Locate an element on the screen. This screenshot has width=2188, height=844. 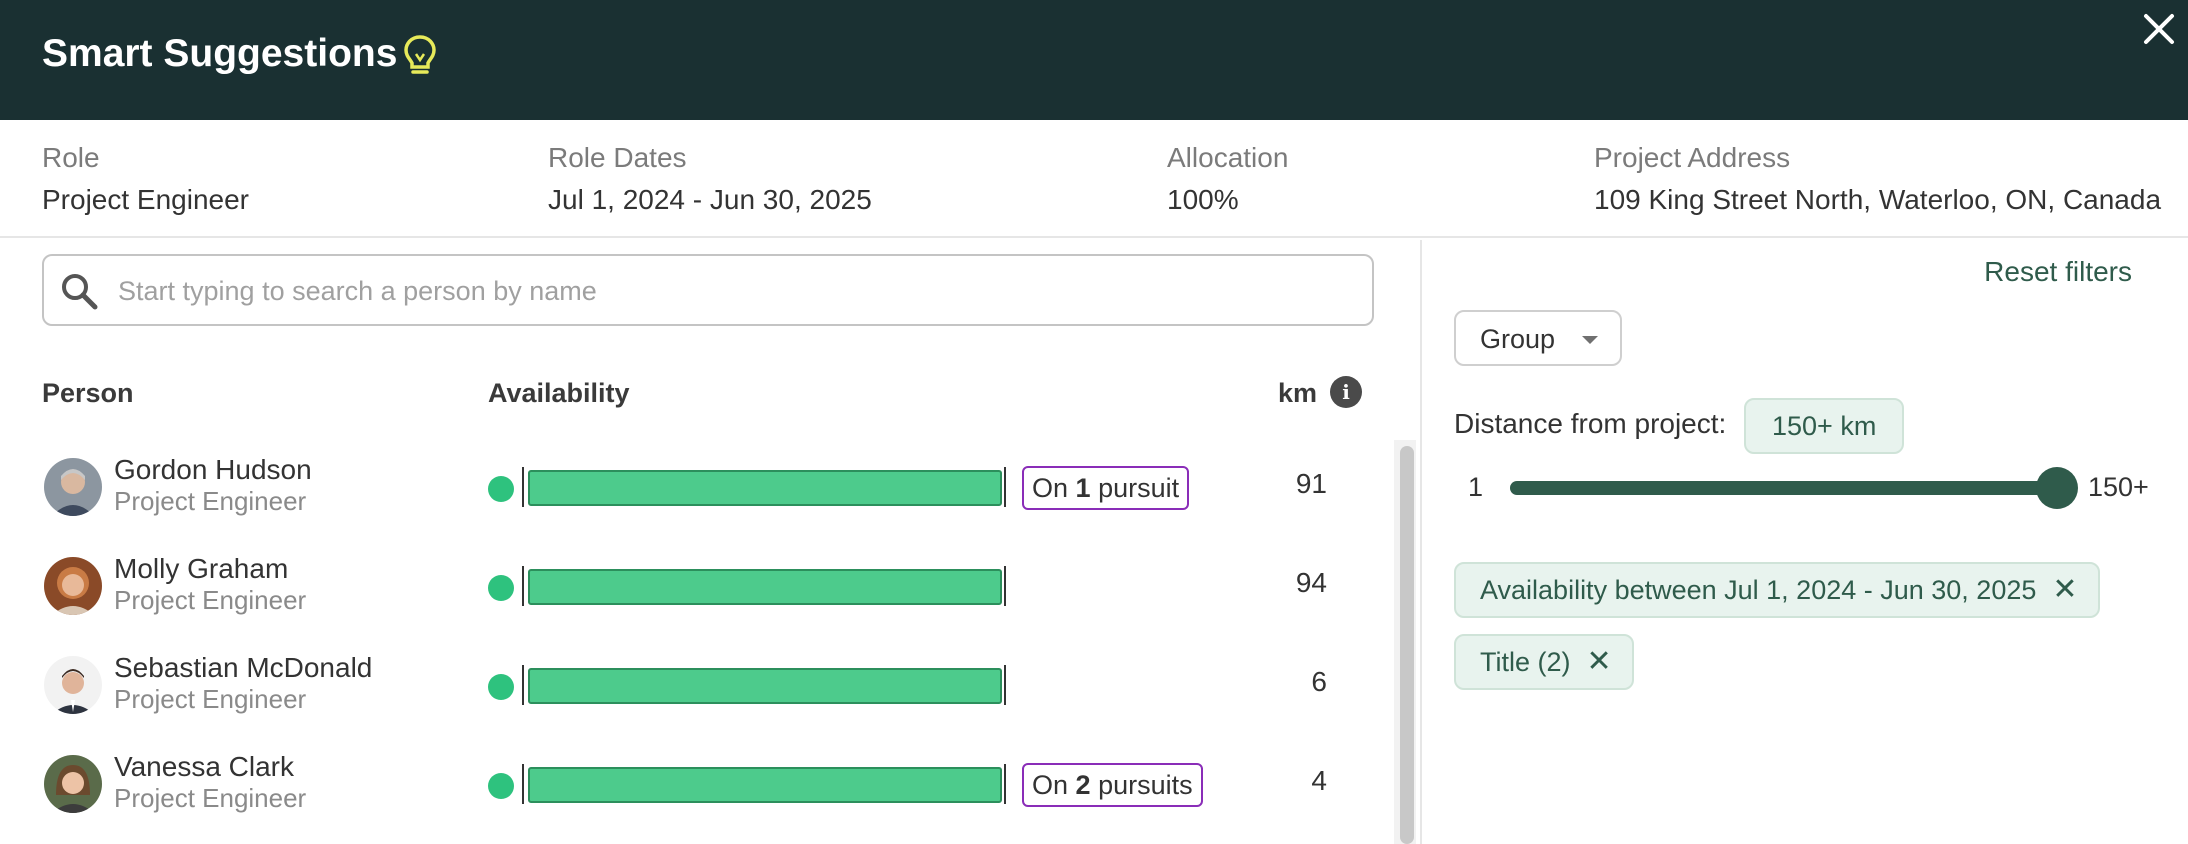
search-placeholder: Start typing to search a person by name is located at coordinates (357, 291).